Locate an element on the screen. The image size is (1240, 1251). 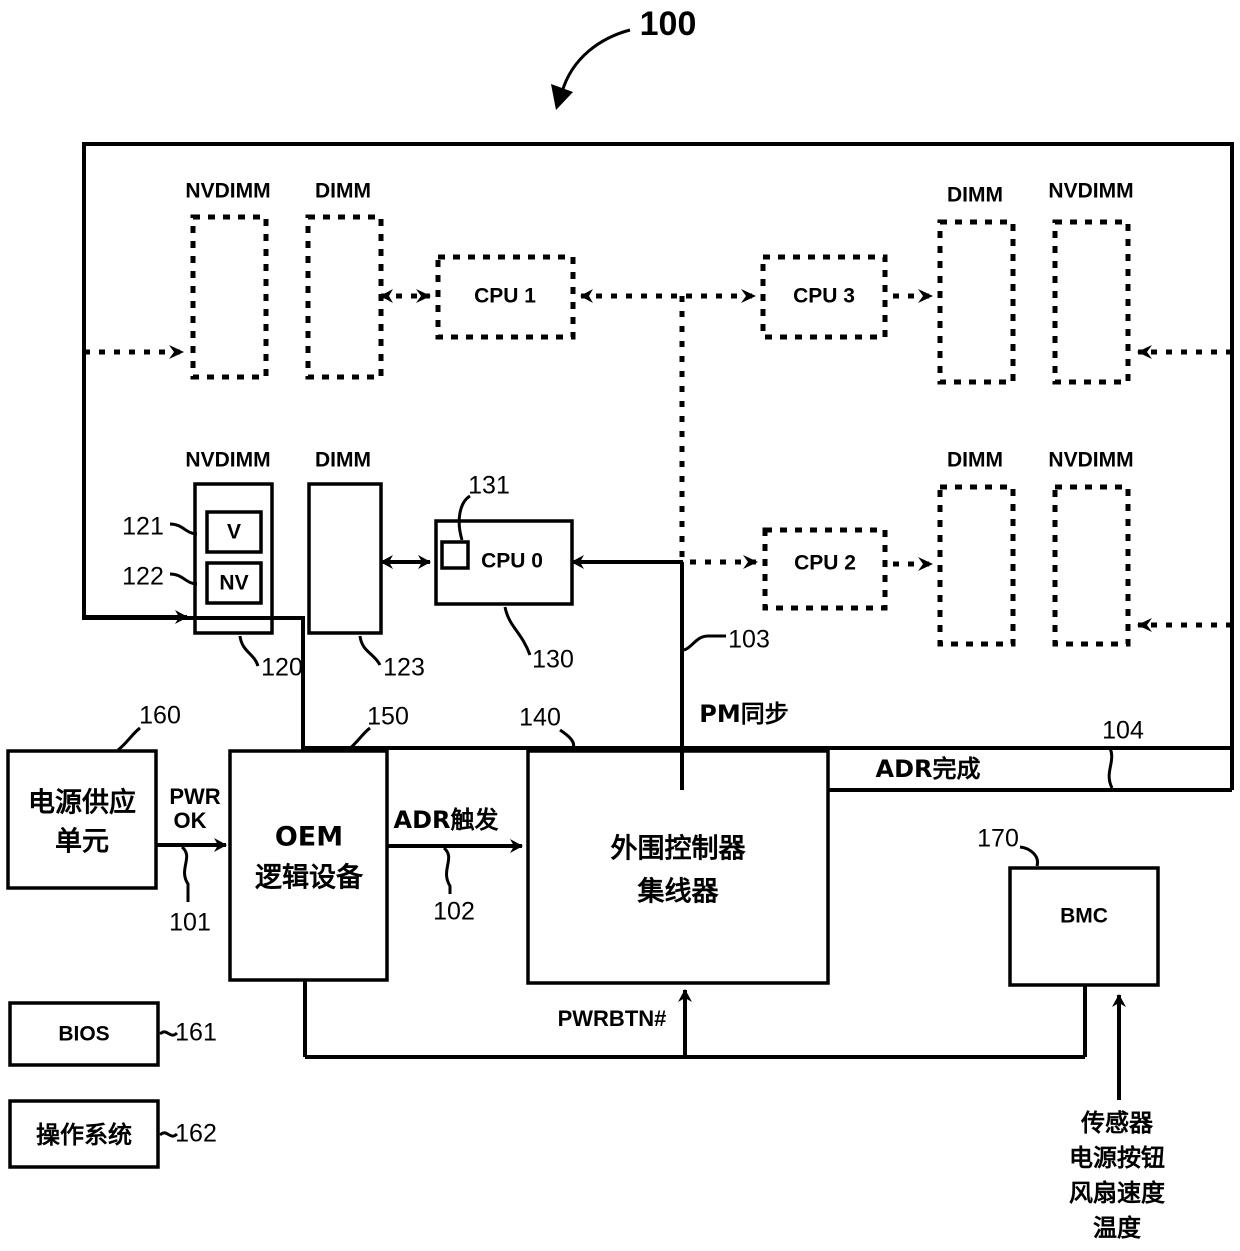
pm-sync-label: PM同步 is located at coordinates (743, 714).